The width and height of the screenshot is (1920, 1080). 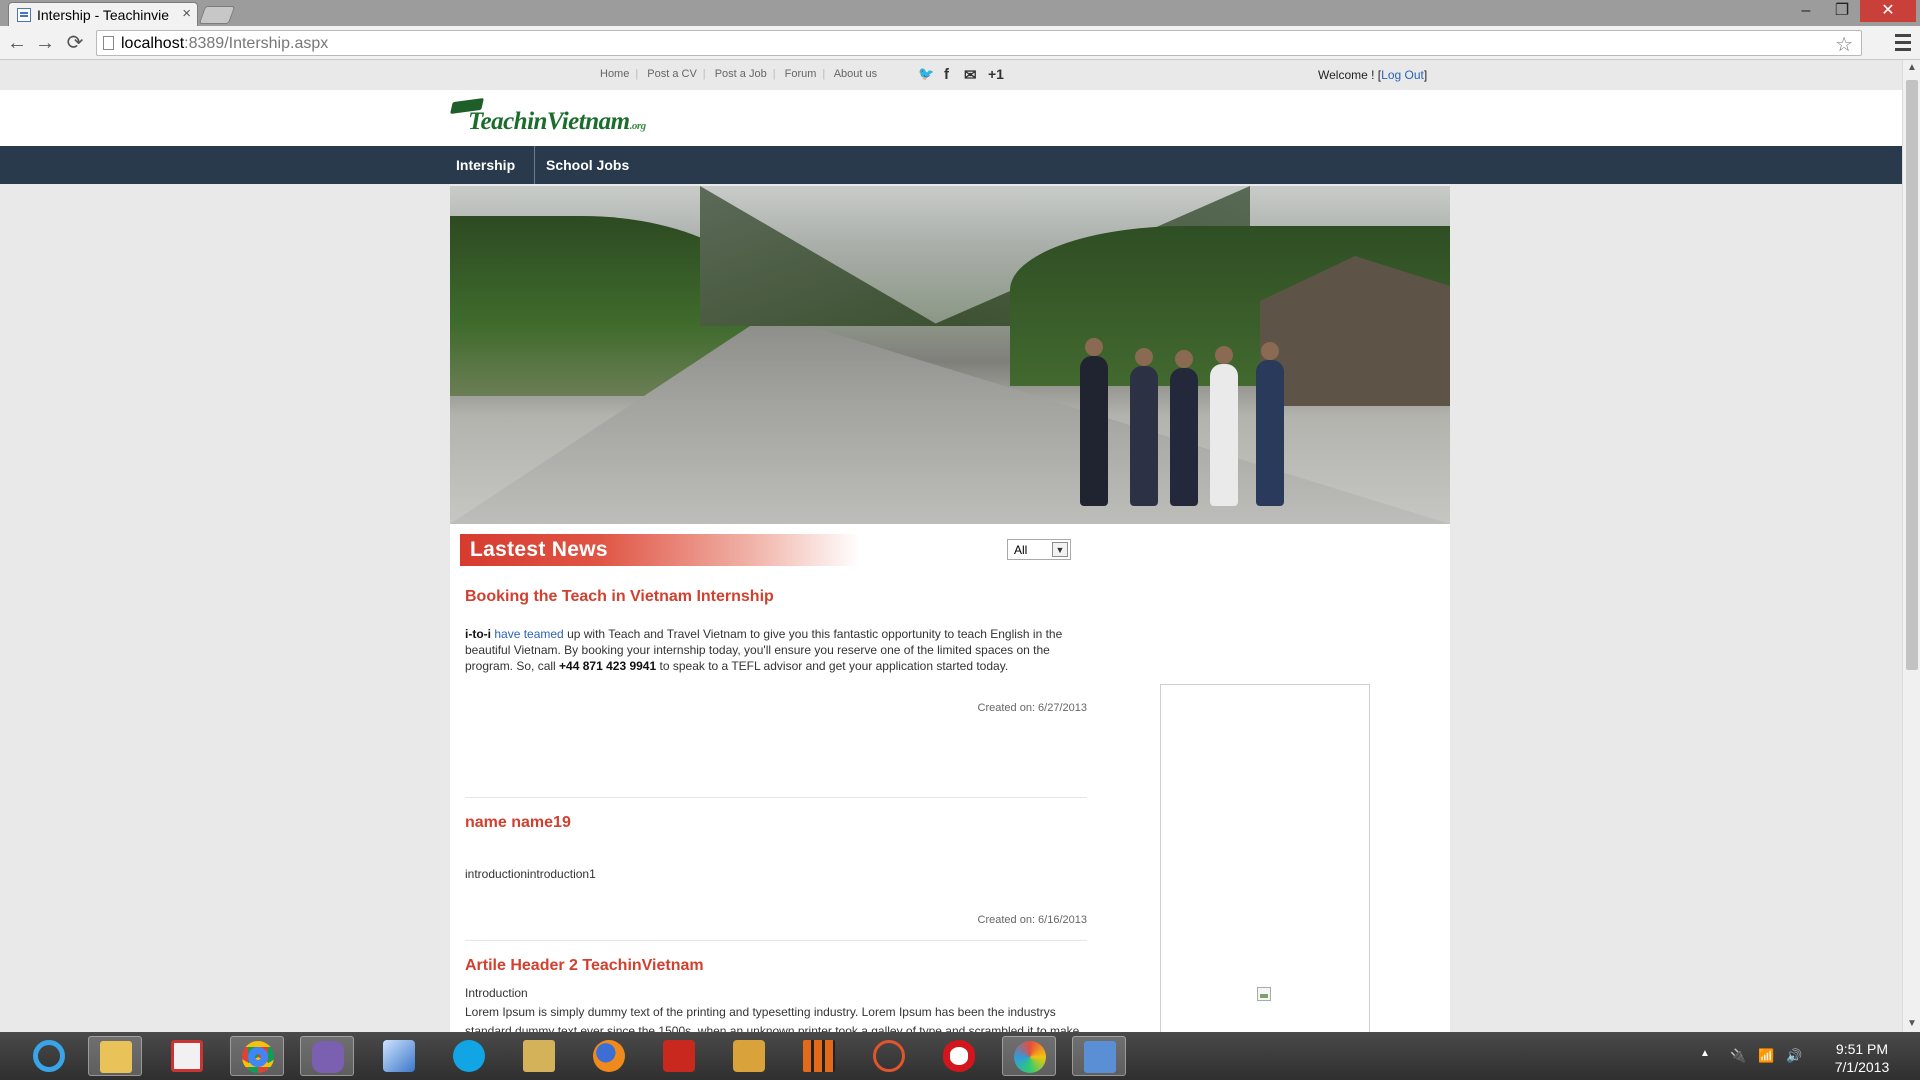 What do you see at coordinates (1402, 75) in the screenshot?
I see `logout-link: Log Out` at bounding box center [1402, 75].